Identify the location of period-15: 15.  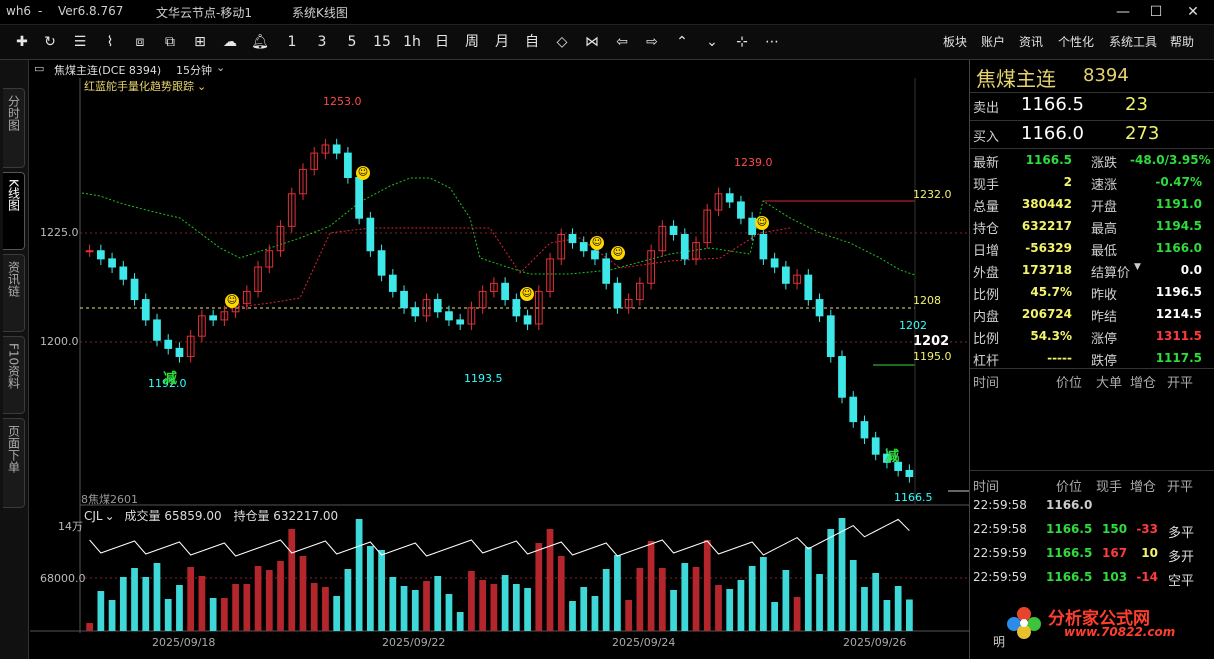
(382, 42).